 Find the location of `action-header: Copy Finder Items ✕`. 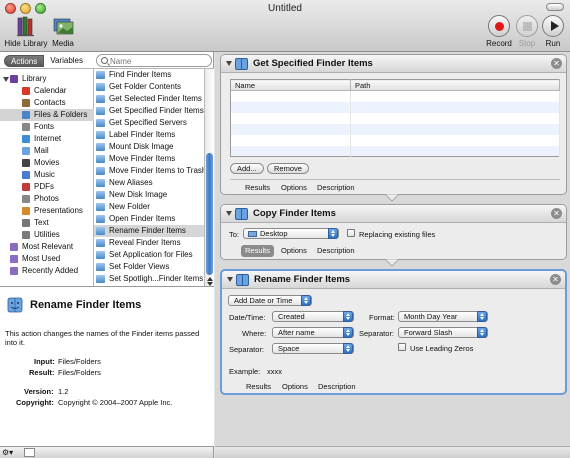

action-header: Copy Finder Items ✕ is located at coordinates (393, 214).